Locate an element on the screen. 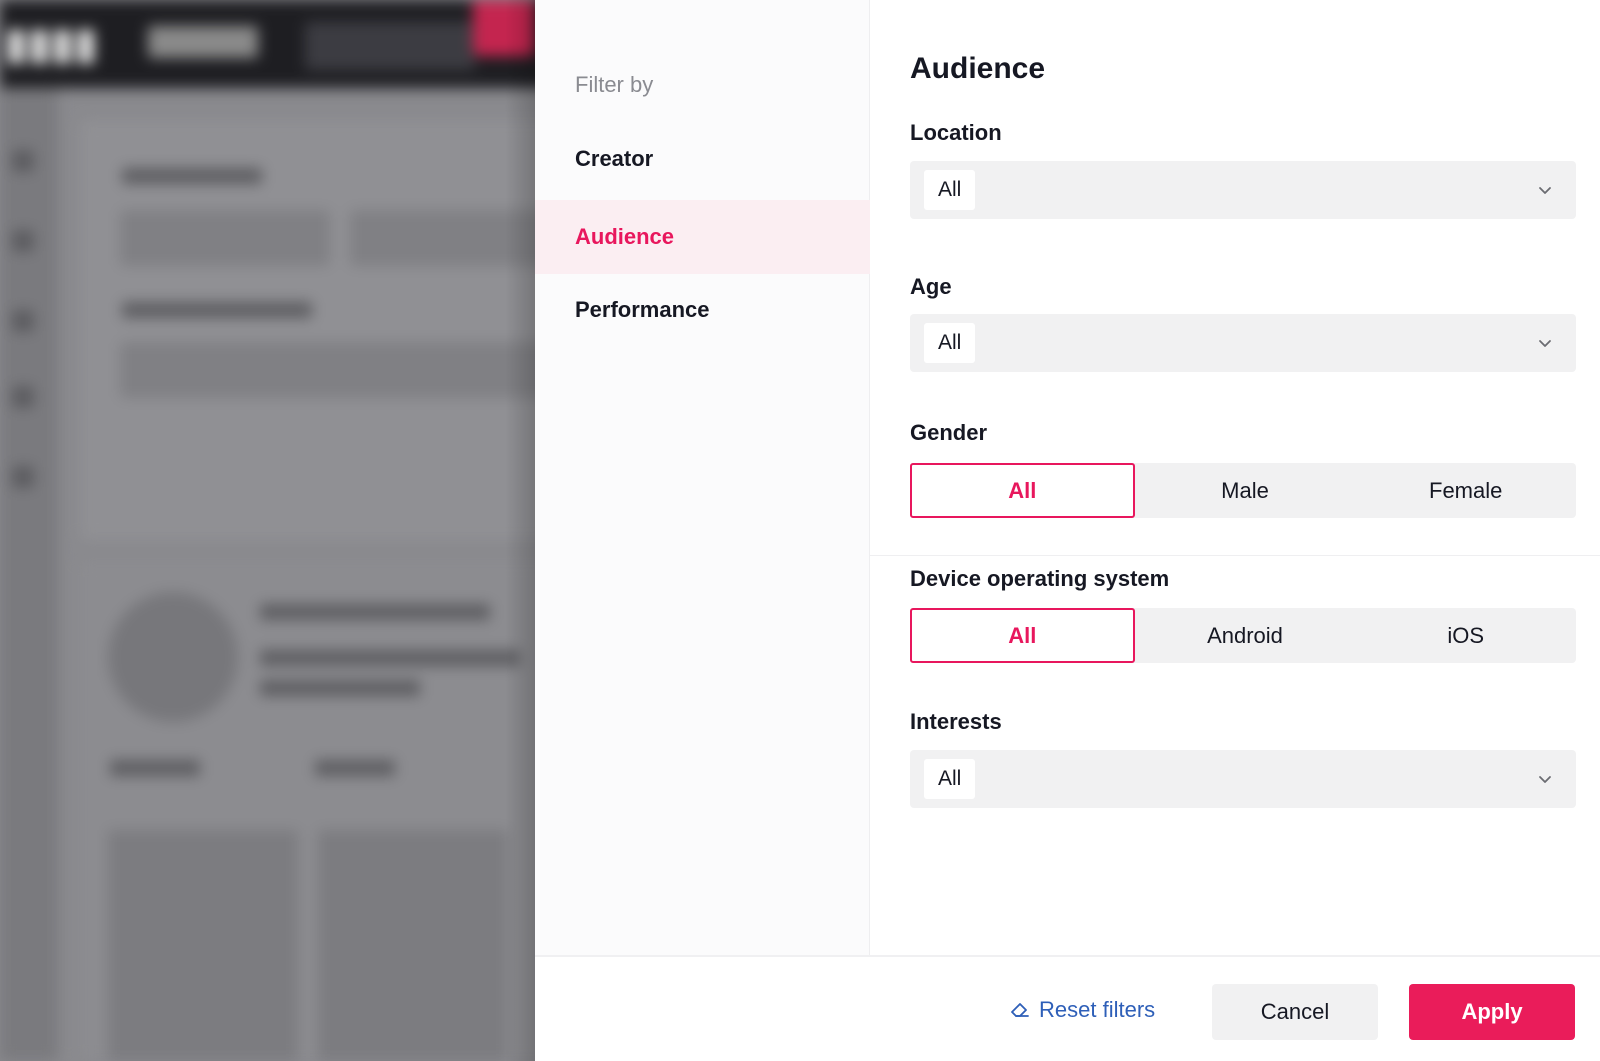 The height and width of the screenshot is (1061, 1600). gender-option-female: Female is located at coordinates (1465, 490).